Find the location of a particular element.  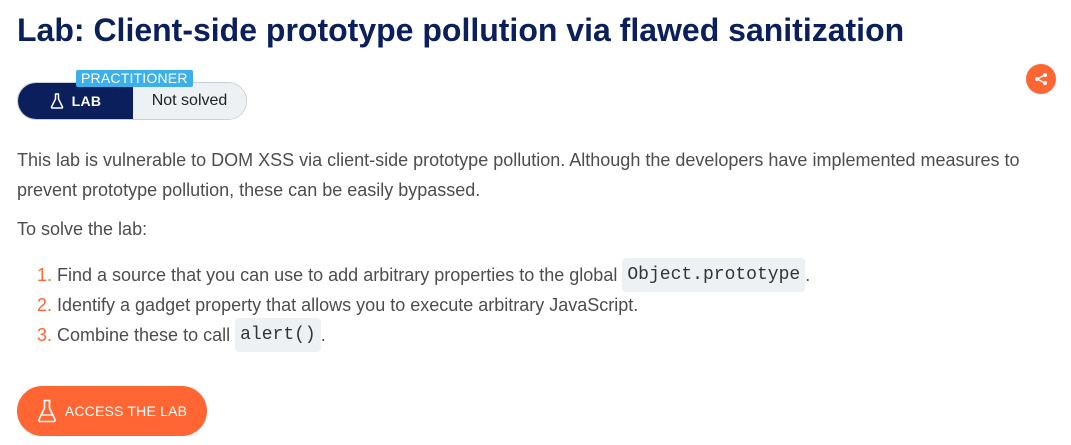

access-lab-button: ACCESS THE LAB is located at coordinates (112, 411).